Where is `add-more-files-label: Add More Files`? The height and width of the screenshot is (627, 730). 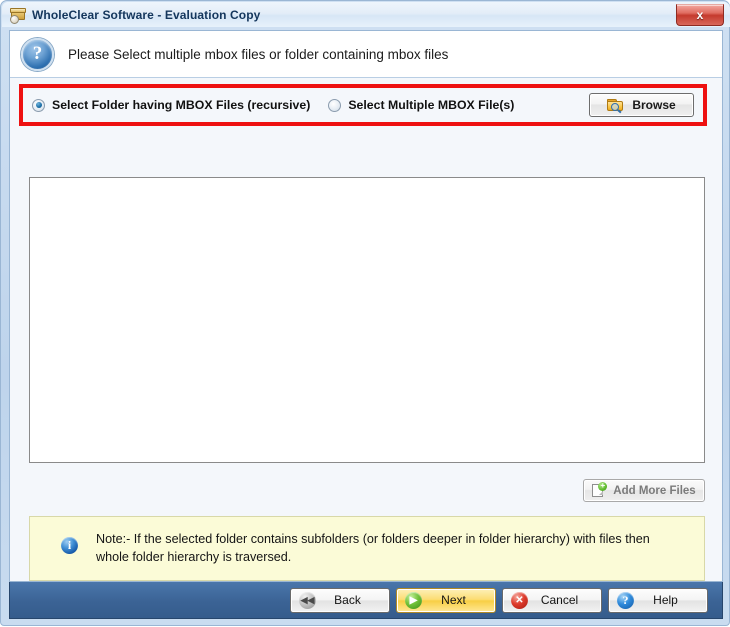 add-more-files-label: Add More Files is located at coordinates (654, 490).